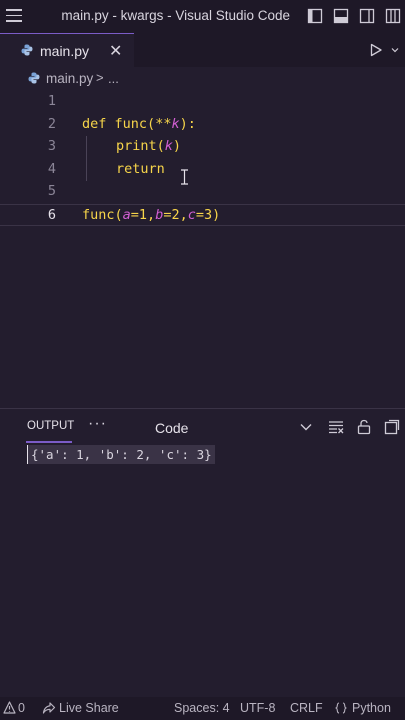 The width and height of the screenshot is (405, 720). Describe the element at coordinates (371, 708) in the screenshot. I see `language-mode: Python` at that location.